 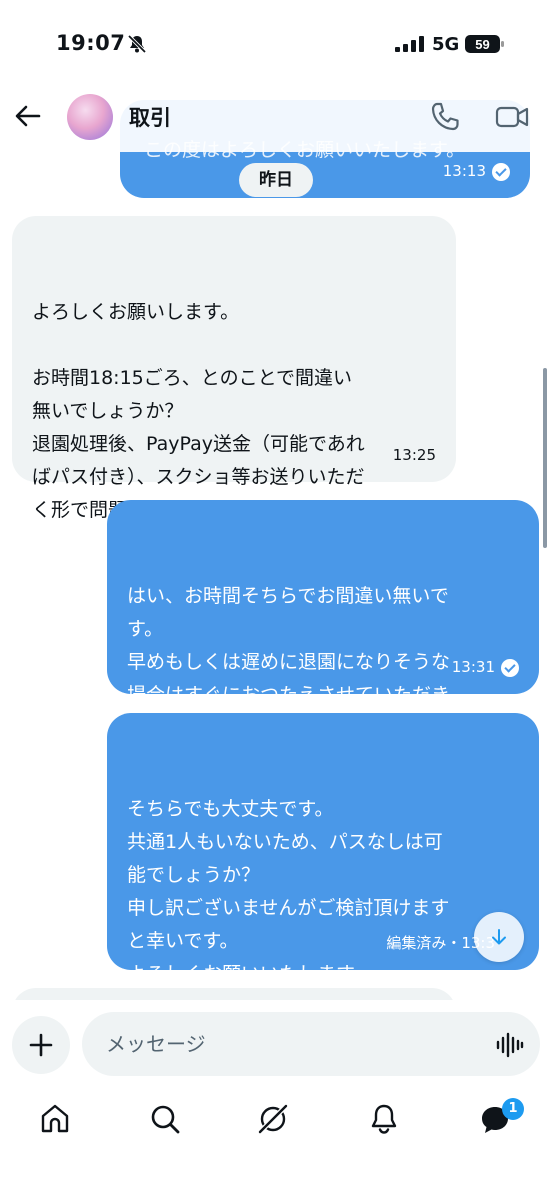 I want to click on scrollbar, so click(x=545, y=458).